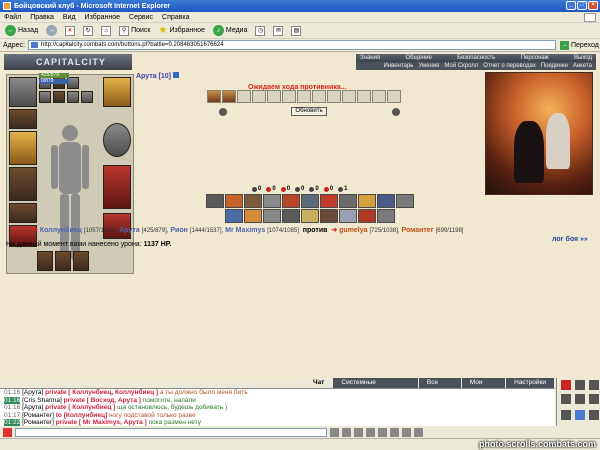  I want to click on chat-recipients: private [ Восход, Арута ], so click(102, 400).